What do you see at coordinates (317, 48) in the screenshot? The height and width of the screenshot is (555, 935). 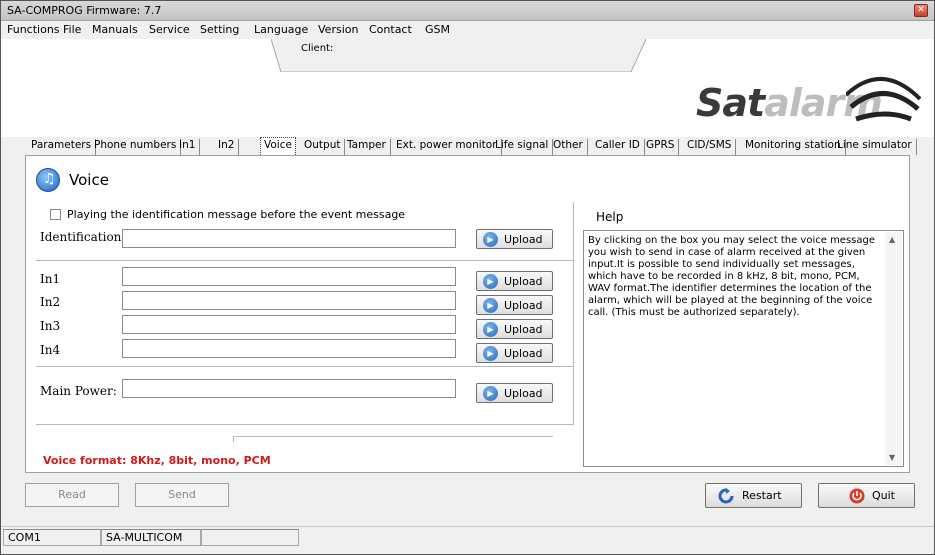 I see `client-label: Client:` at bounding box center [317, 48].